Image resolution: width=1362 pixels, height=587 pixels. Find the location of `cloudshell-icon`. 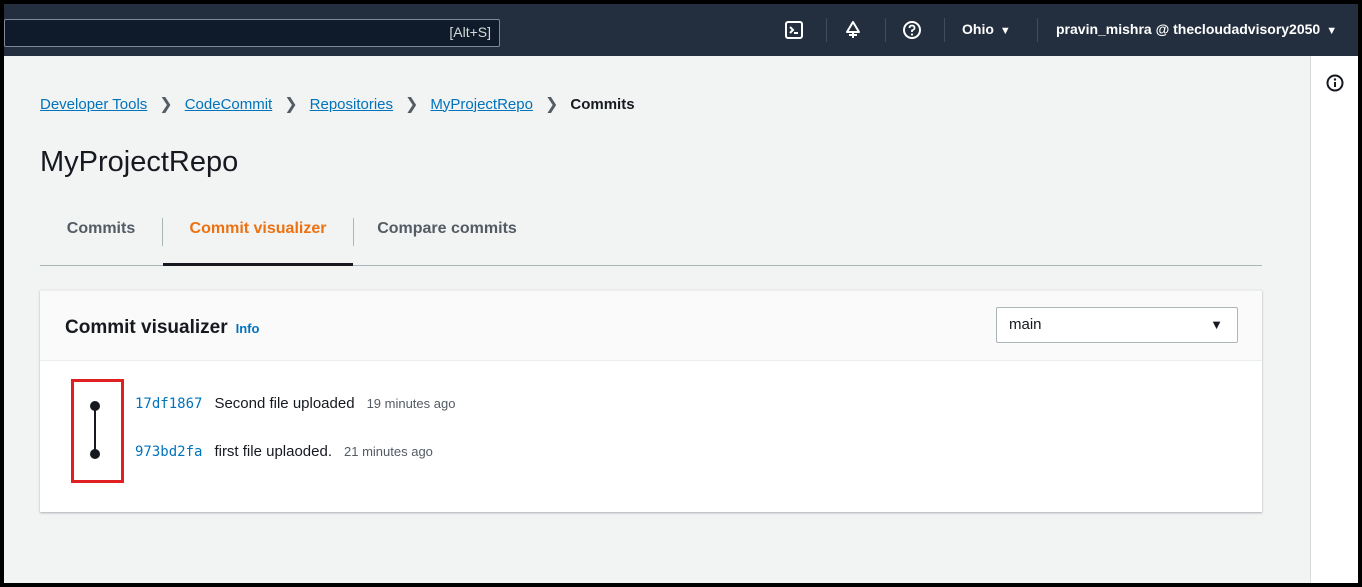

cloudshell-icon is located at coordinates (794, 30).